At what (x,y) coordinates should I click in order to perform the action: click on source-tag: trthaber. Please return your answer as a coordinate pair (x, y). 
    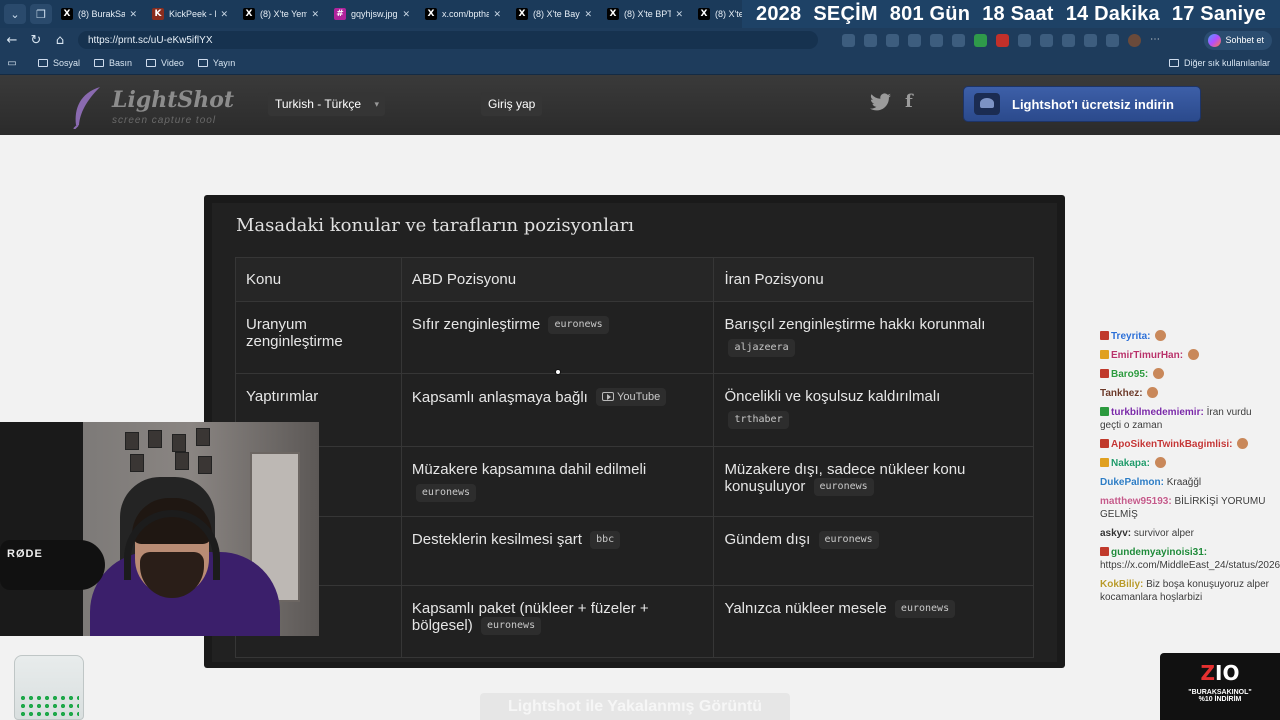
    Looking at the image, I should click on (758, 420).